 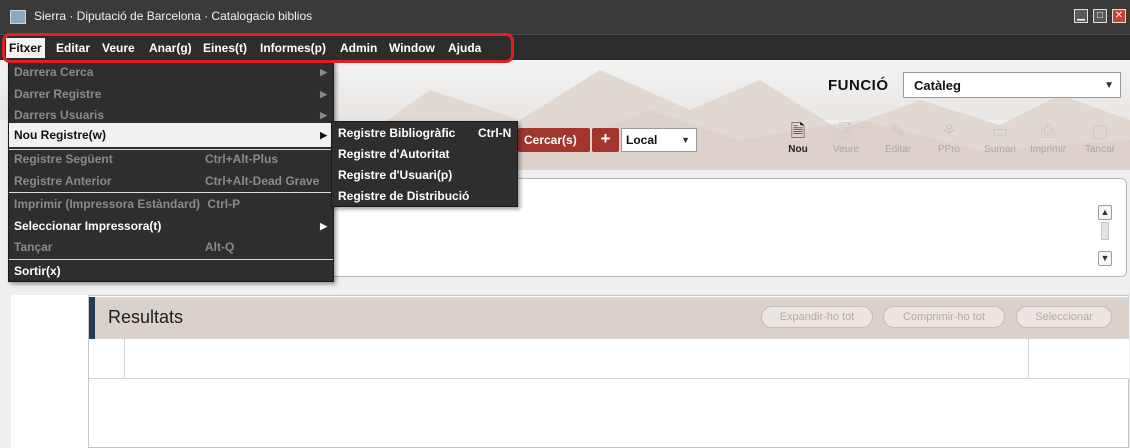 What do you see at coordinates (33, 247) in the screenshot?
I see `menu-item-label: Tançar` at bounding box center [33, 247].